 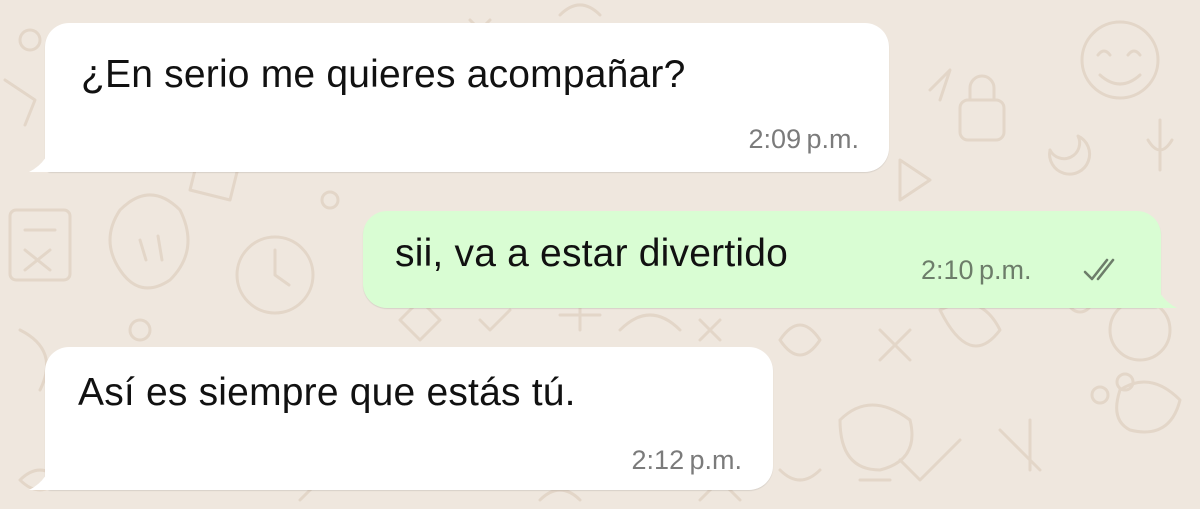 What do you see at coordinates (327, 392) in the screenshot?
I see `message-text: Así es siempre que estás tú.` at bounding box center [327, 392].